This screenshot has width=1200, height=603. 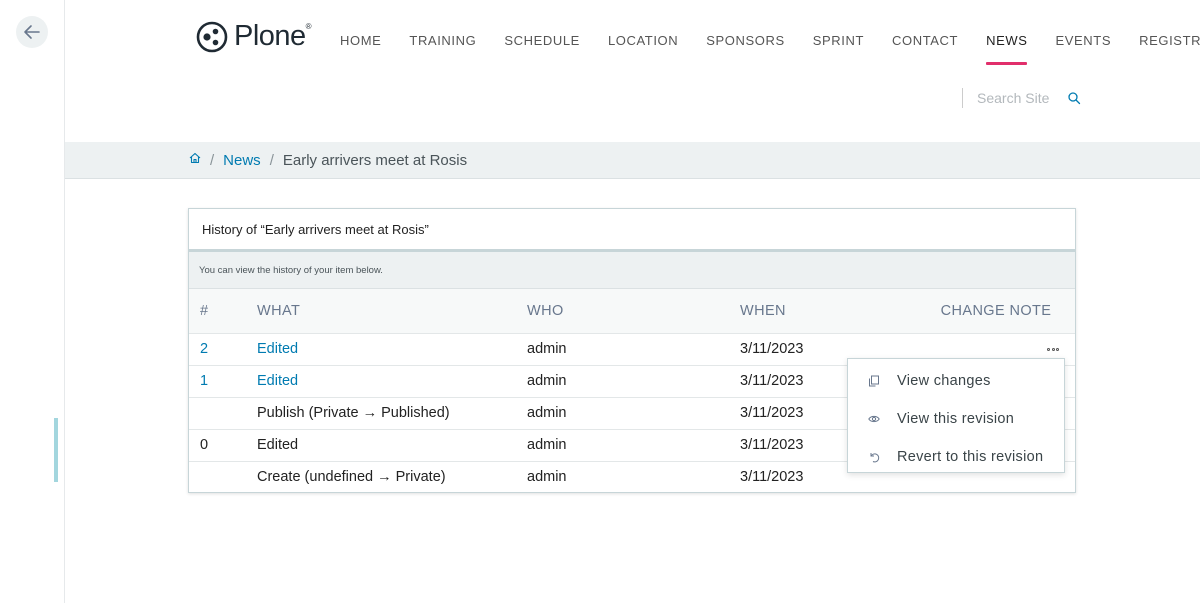 I want to click on back-button, so click(x=32, y=32).